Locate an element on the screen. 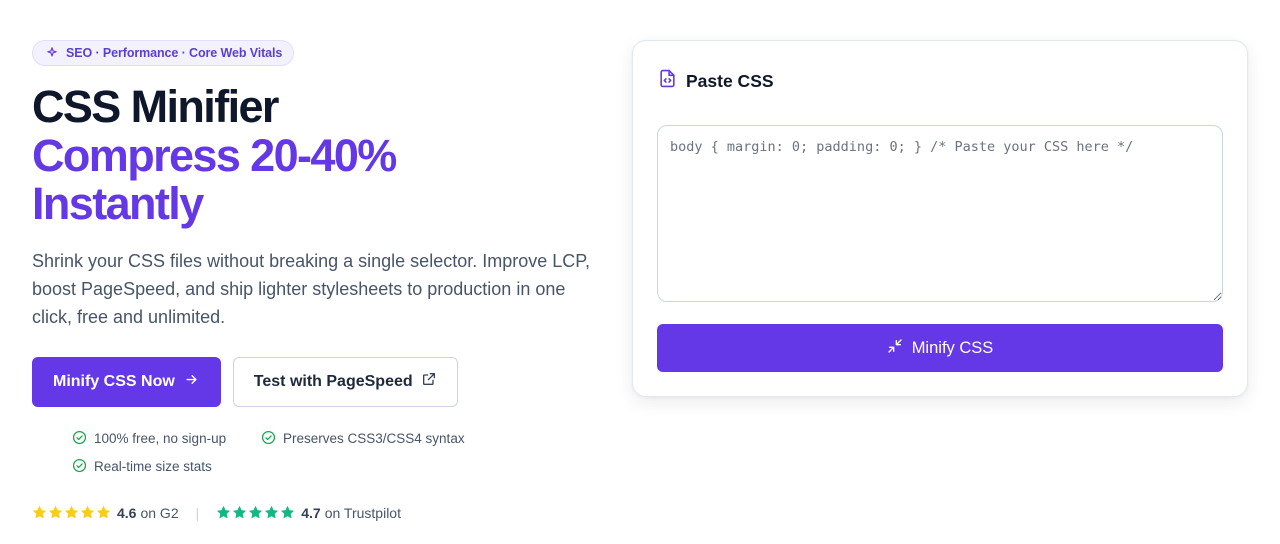 Image resolution: width=1280 pixels, height=544 pixels. minimize-icon is located at coordinates (895, 348).